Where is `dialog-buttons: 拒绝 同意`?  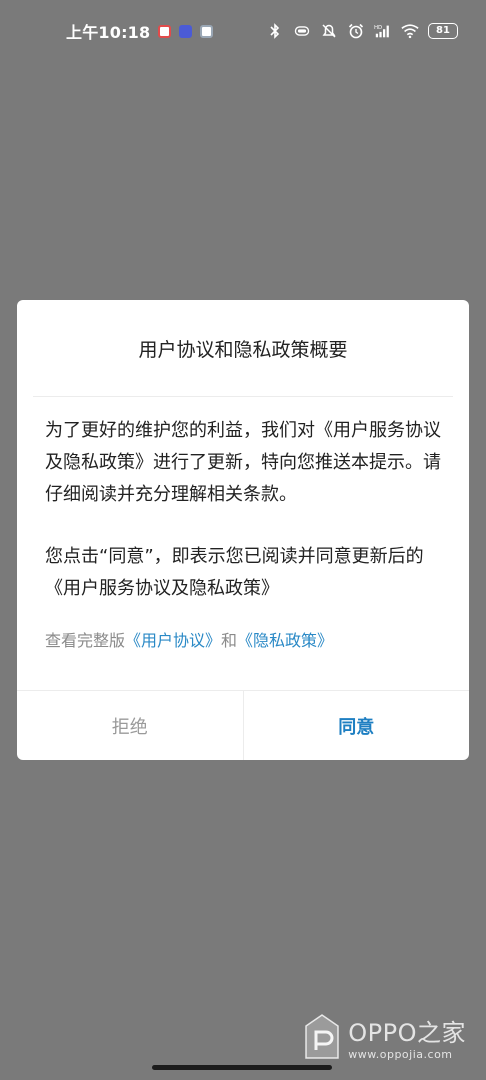
dialog-buttons: 拒绝 同意 is located at coordinates (243, 725).